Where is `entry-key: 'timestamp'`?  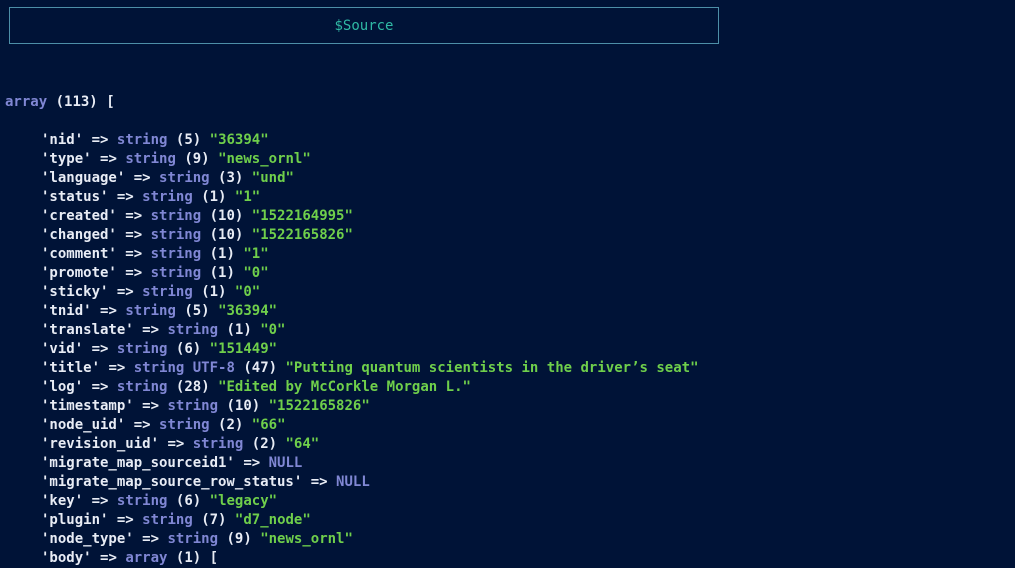 entry-key: 'timestamp' is located at coordinates (87, 406).